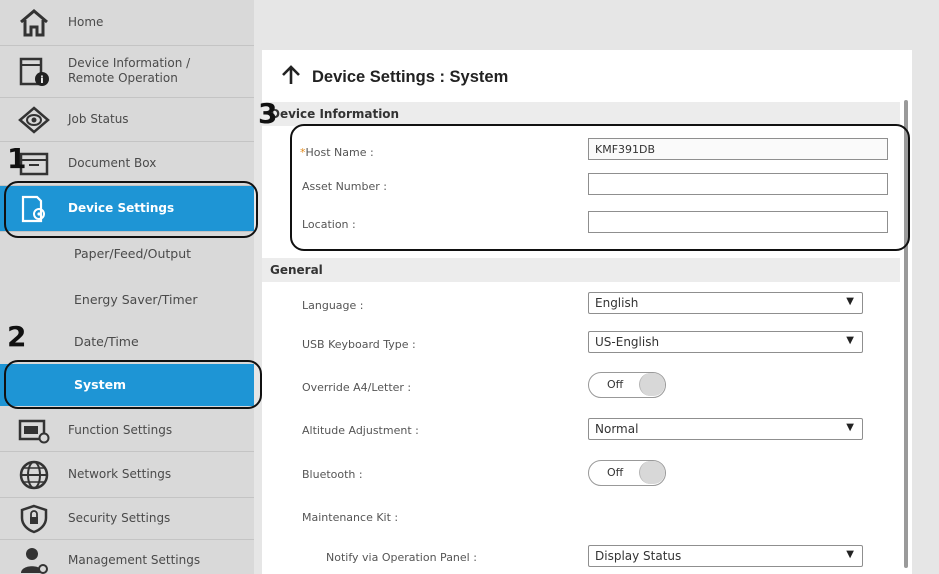 Image resolution: width=939 pixels, height=574 pixels. Describe the element at coordinates (268, 113) in the screenshot. I see `callout-number-3: 3` at that location.